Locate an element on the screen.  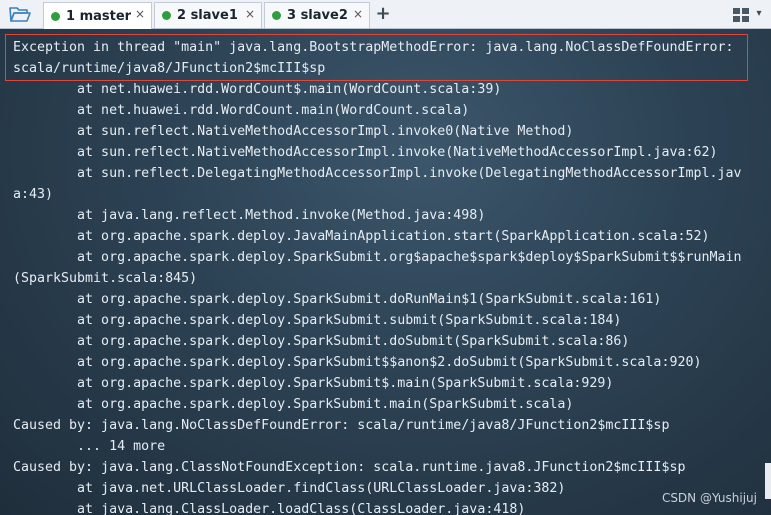
chevron-down-icon: ▾ is located at coordinates (759, 14).